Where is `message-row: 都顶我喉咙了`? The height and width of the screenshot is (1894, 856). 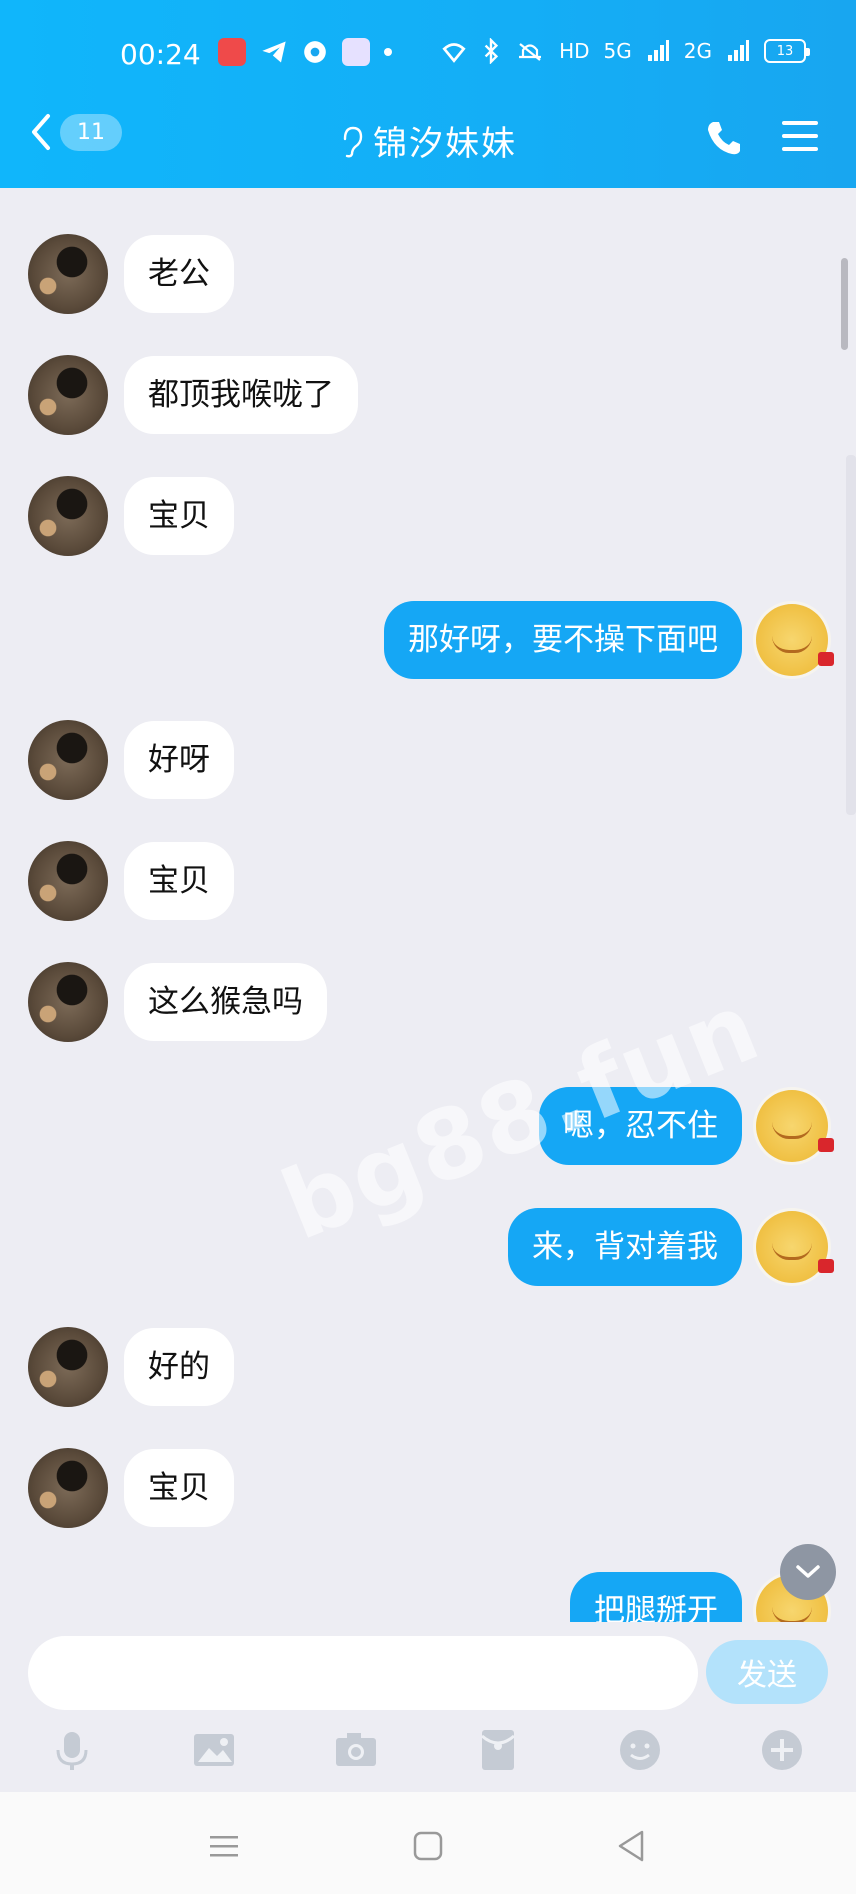 message-row: 都顶我喉咙了 is located at coordinates (193, 395).